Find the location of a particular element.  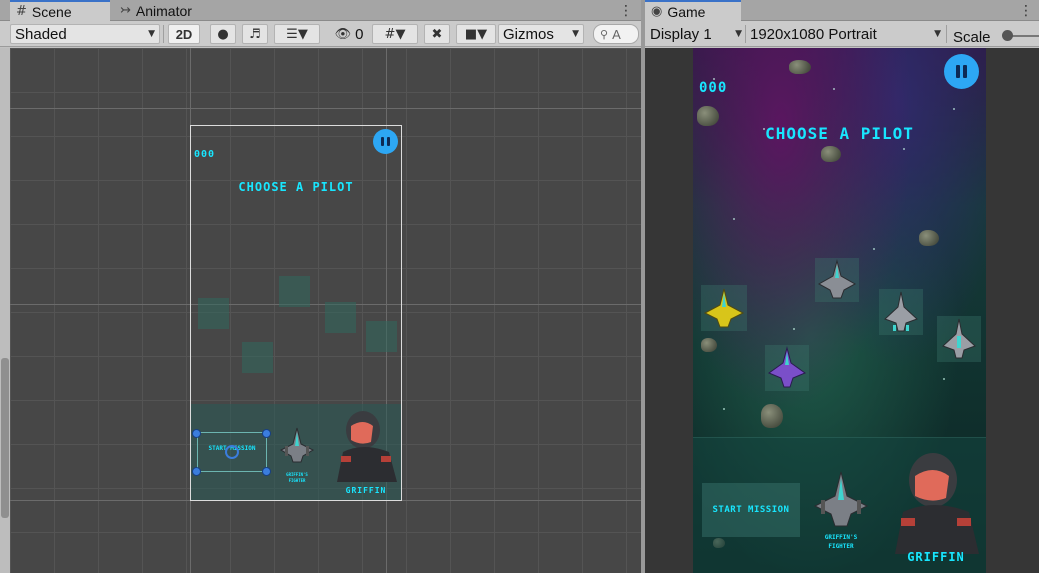

hierarchy-edge is located at coordinates (5, 310).